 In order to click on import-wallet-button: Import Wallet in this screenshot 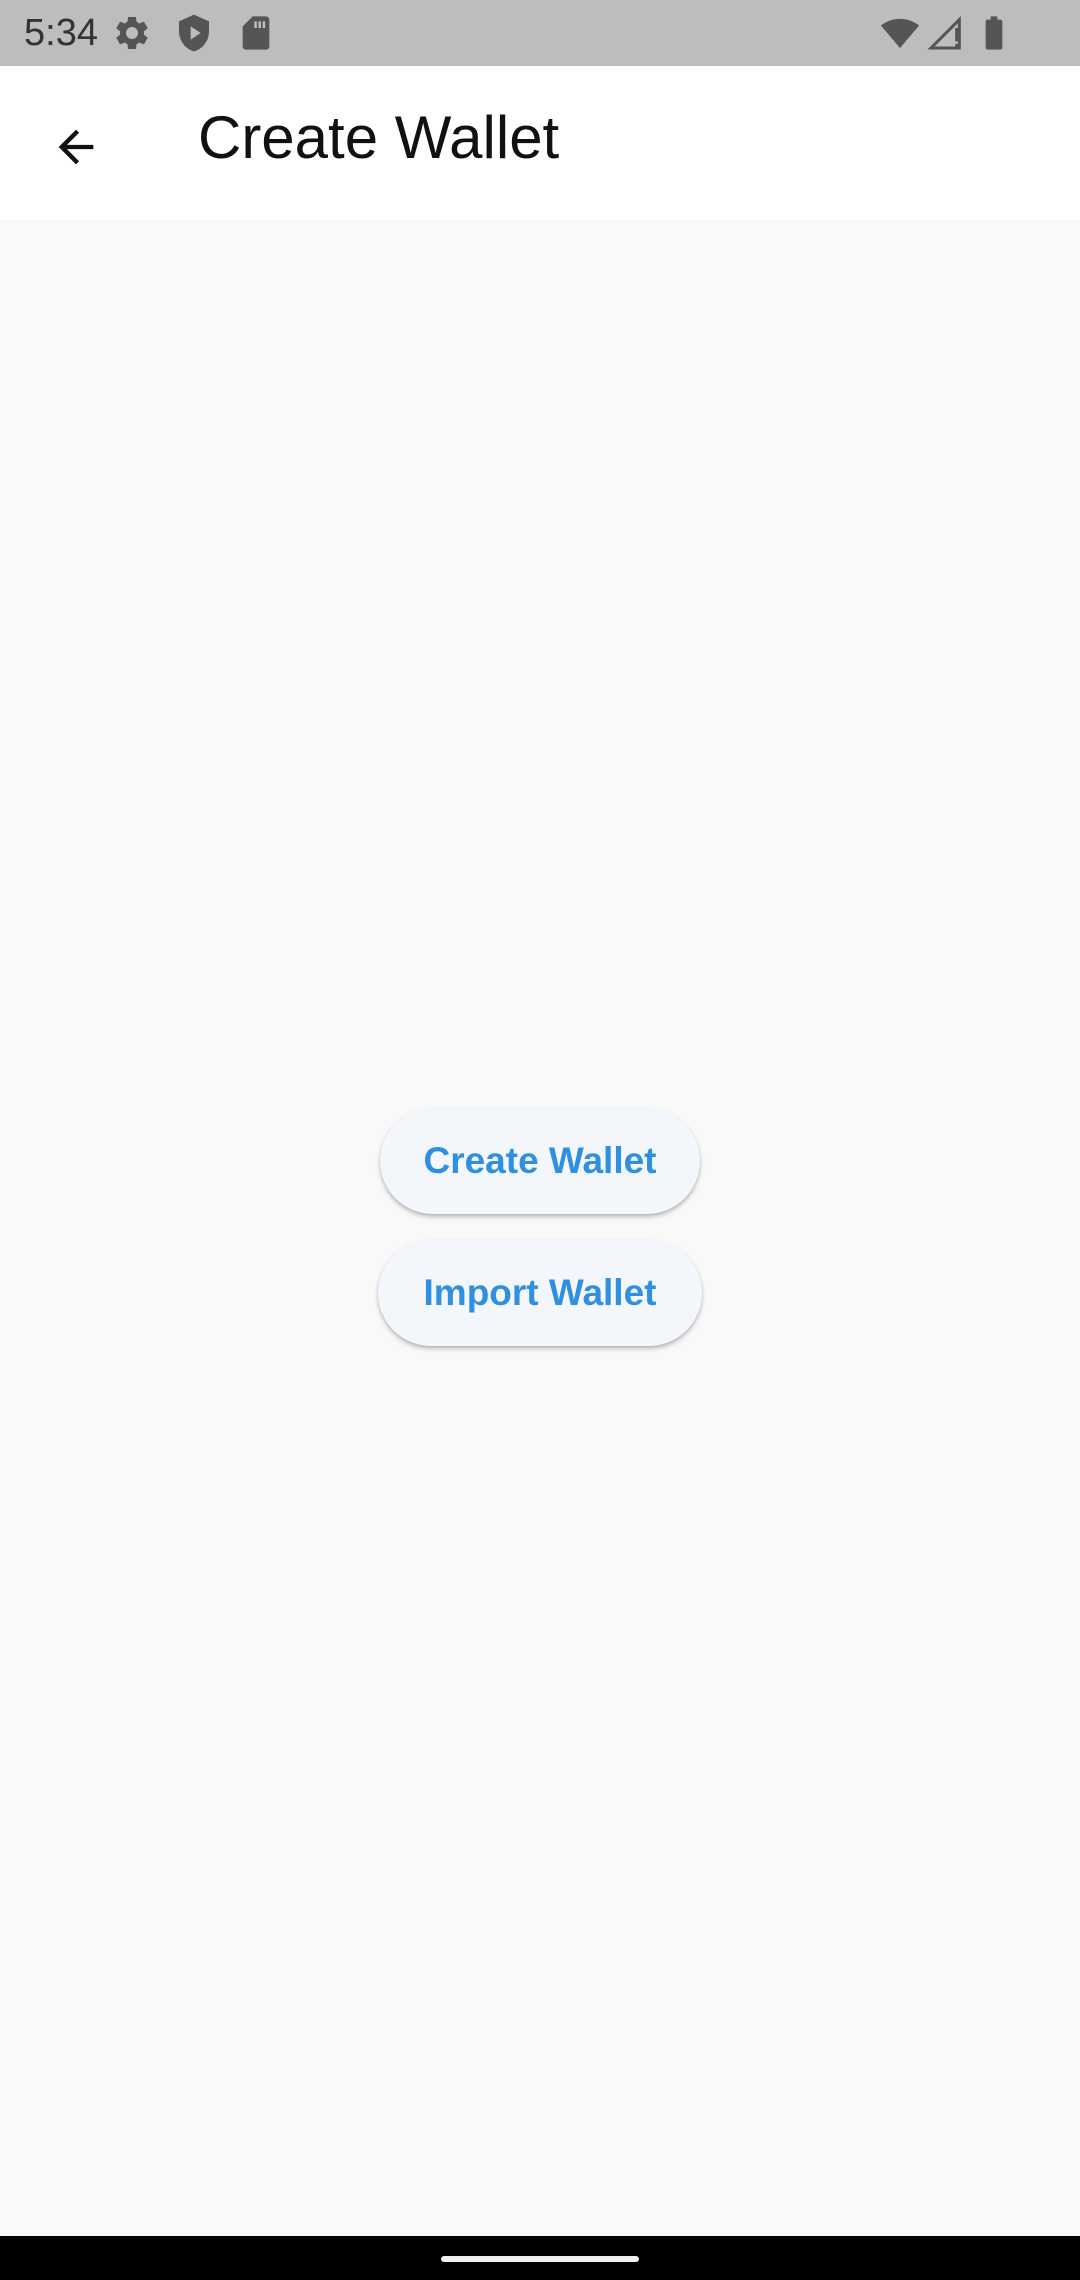, I will do `click(540, 1293)`.